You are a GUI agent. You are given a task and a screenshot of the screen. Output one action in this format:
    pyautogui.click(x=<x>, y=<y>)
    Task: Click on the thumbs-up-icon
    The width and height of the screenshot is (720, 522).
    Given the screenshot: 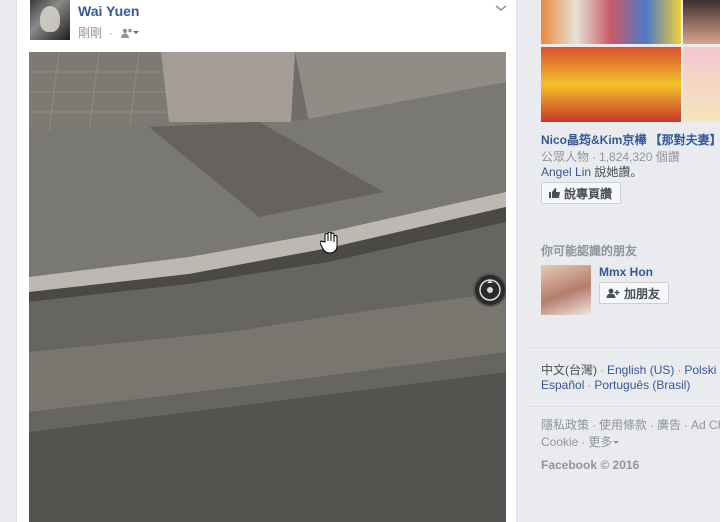 What is the action you would take?
    pyautogui.click(x=554, y=193)
    